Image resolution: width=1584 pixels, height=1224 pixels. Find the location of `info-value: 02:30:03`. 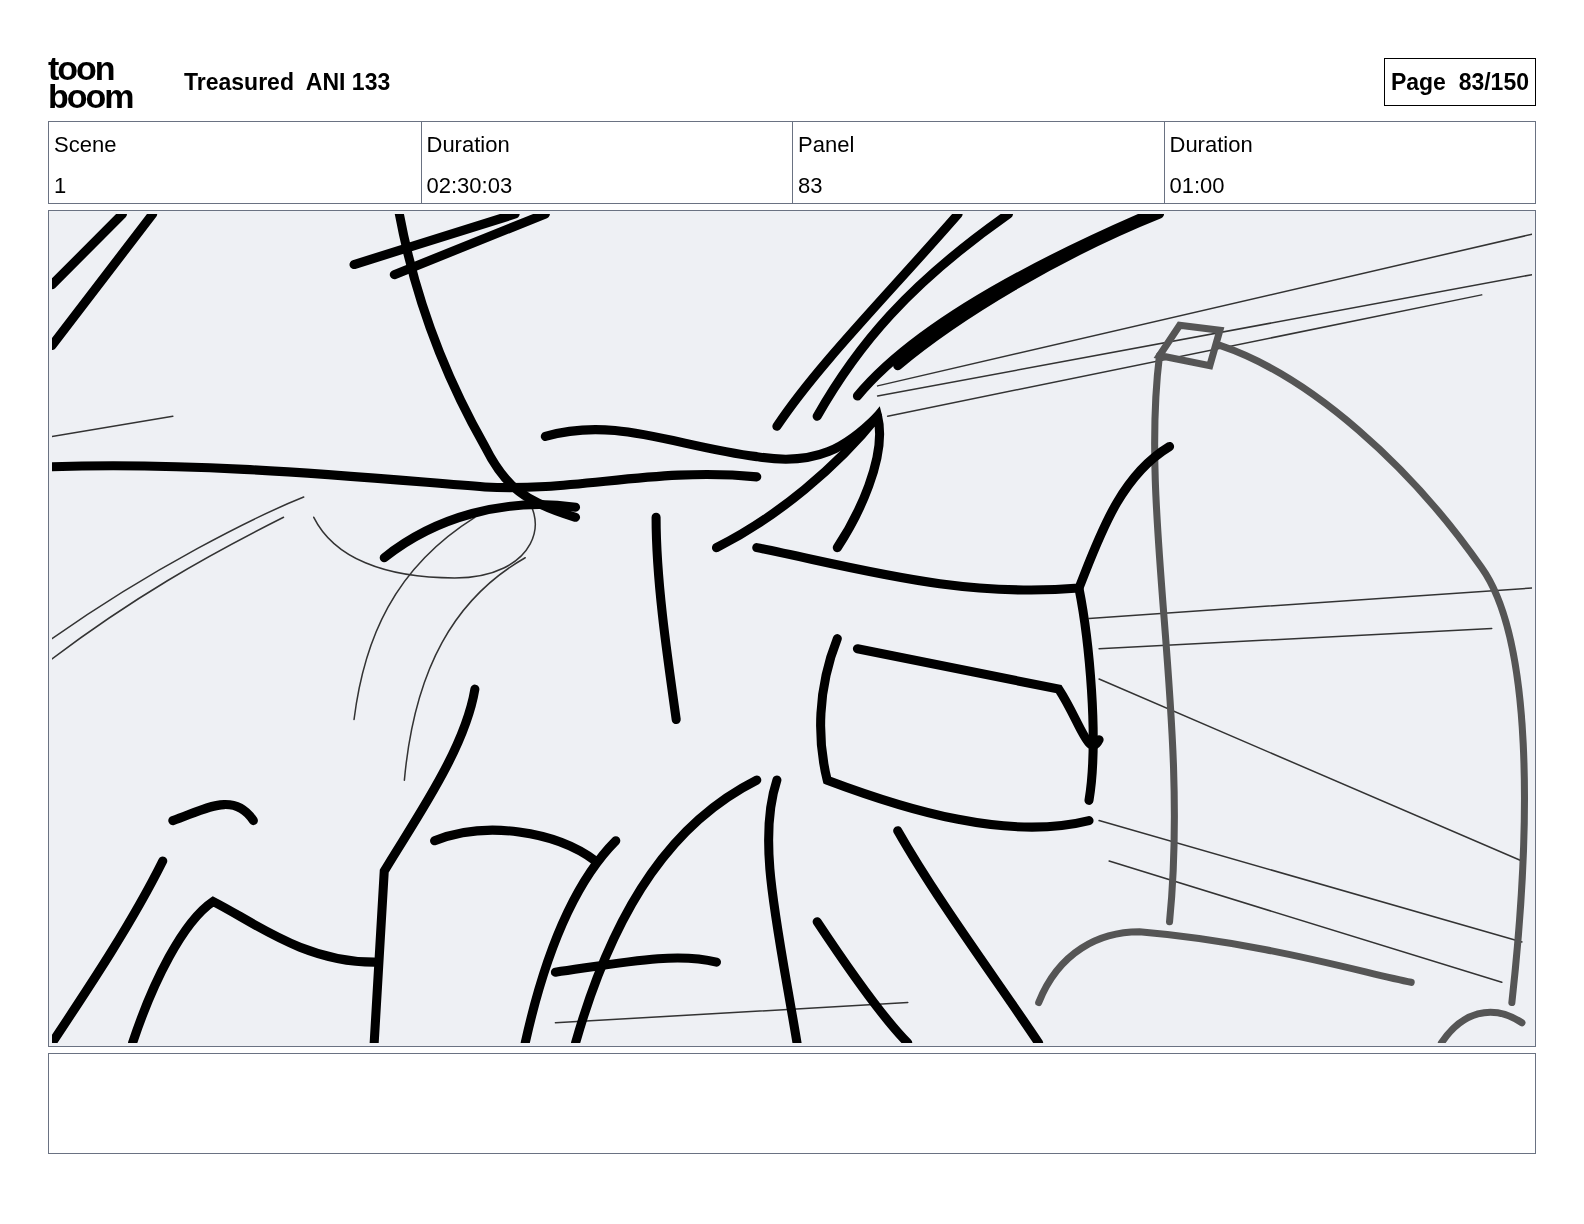

info-value: 02:30:03 is located at coordinates (470, 186).